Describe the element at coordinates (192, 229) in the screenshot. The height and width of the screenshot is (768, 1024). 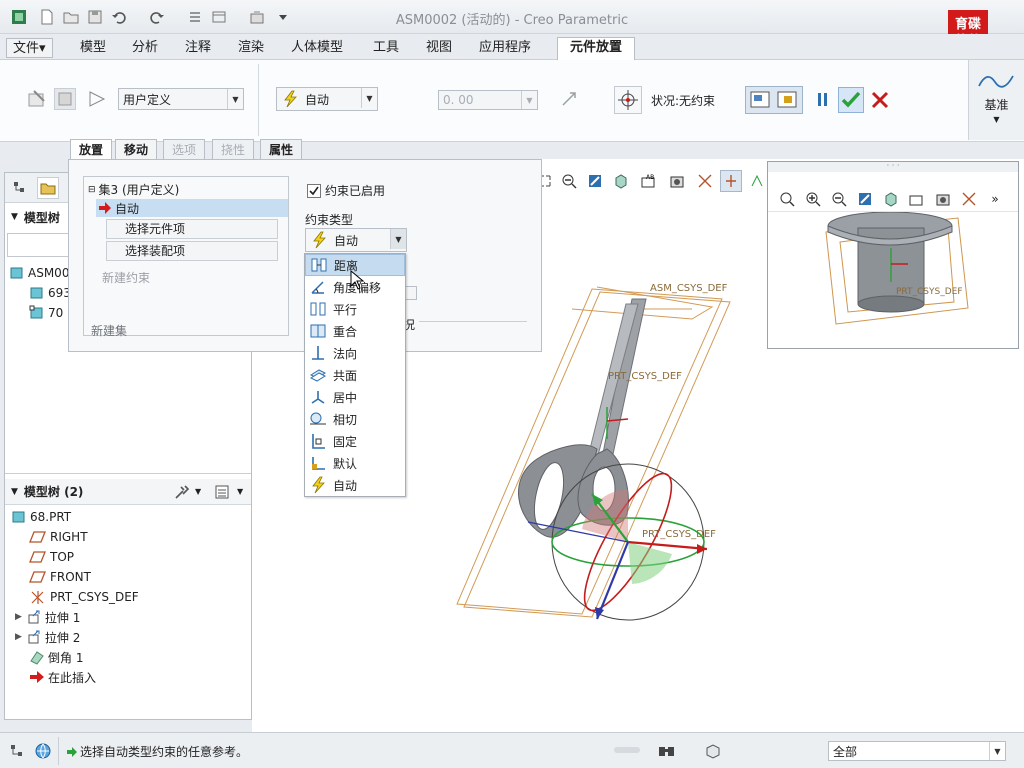
I see `select-component-item: 选择元件项` at that location.